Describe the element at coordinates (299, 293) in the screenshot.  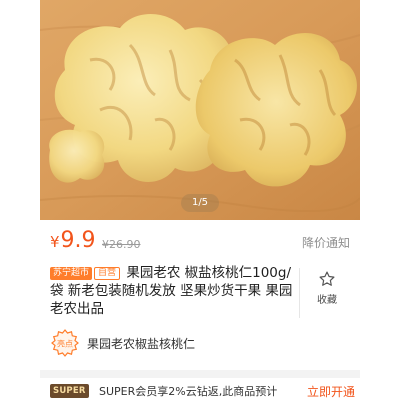
I see `favorite-divider` at that location.